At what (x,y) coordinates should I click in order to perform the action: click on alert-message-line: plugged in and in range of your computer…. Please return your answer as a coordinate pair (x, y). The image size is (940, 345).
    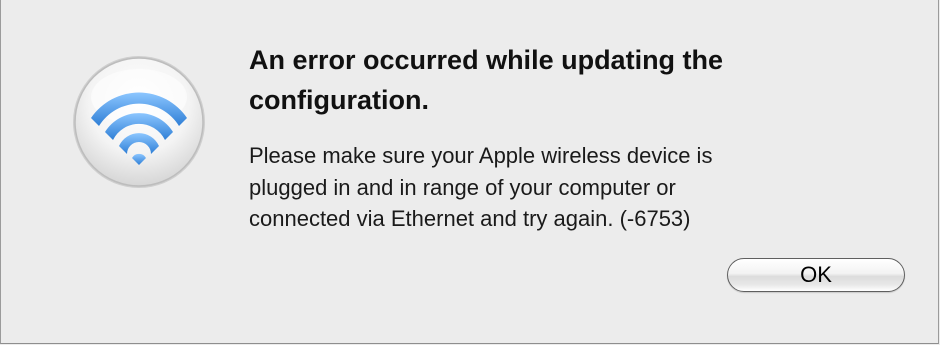
    Looking at the image, I should click on (462, 187).